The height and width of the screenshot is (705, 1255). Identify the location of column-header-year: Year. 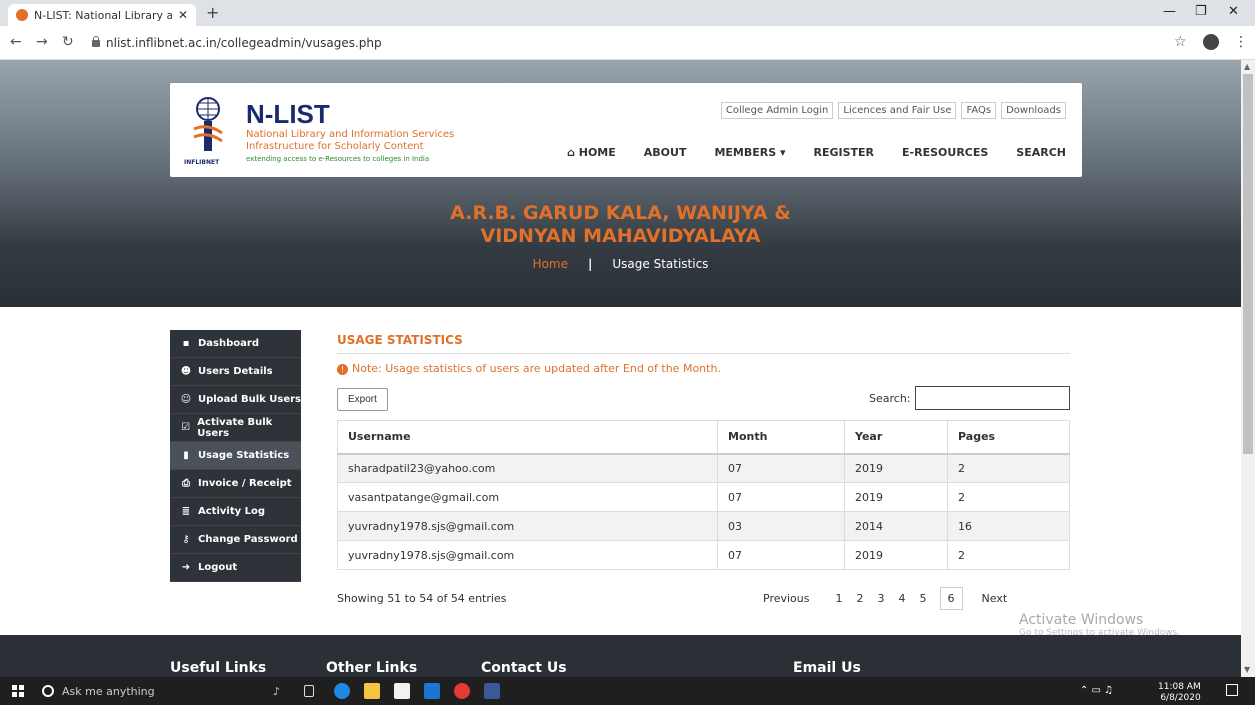
(896, 437).